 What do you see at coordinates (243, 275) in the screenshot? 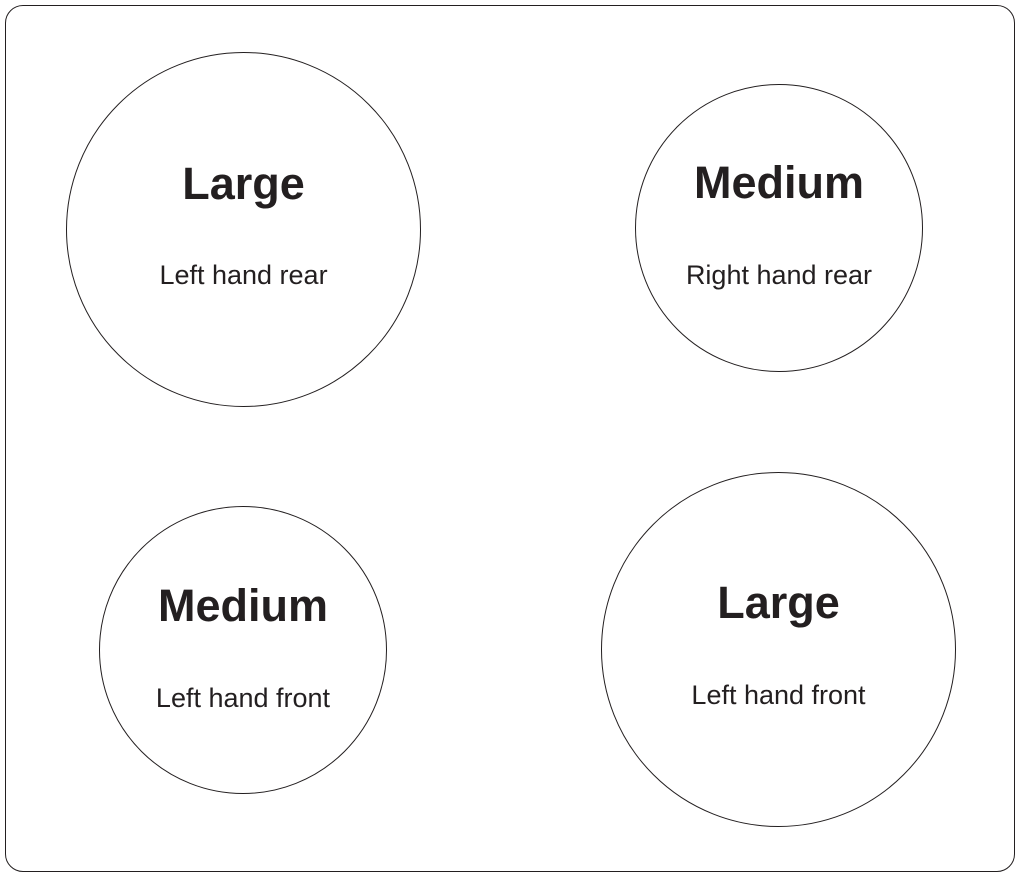
I see `zone-position-label: Left hand rear` at bounding box center [243, 275].